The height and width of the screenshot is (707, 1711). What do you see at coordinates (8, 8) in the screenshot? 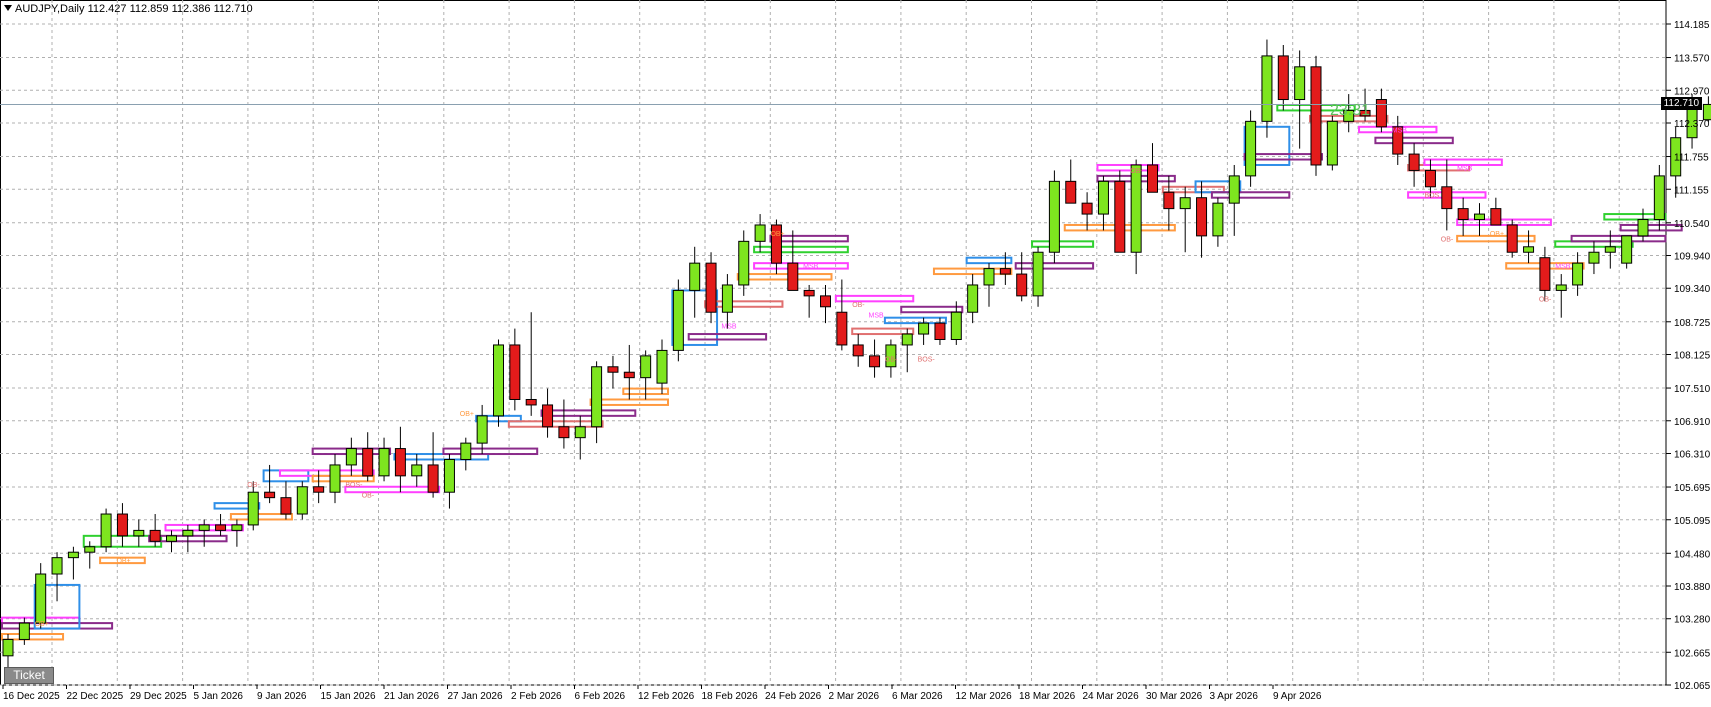
I see `dropdown-triangle-icon` at bounding box center [8, 8].